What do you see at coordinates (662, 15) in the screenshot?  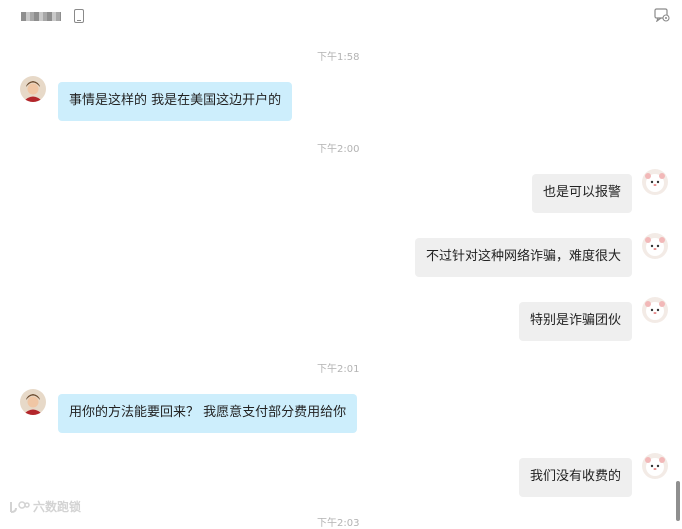 I see `chat-settings-icon` at bounding box center [662, 15].